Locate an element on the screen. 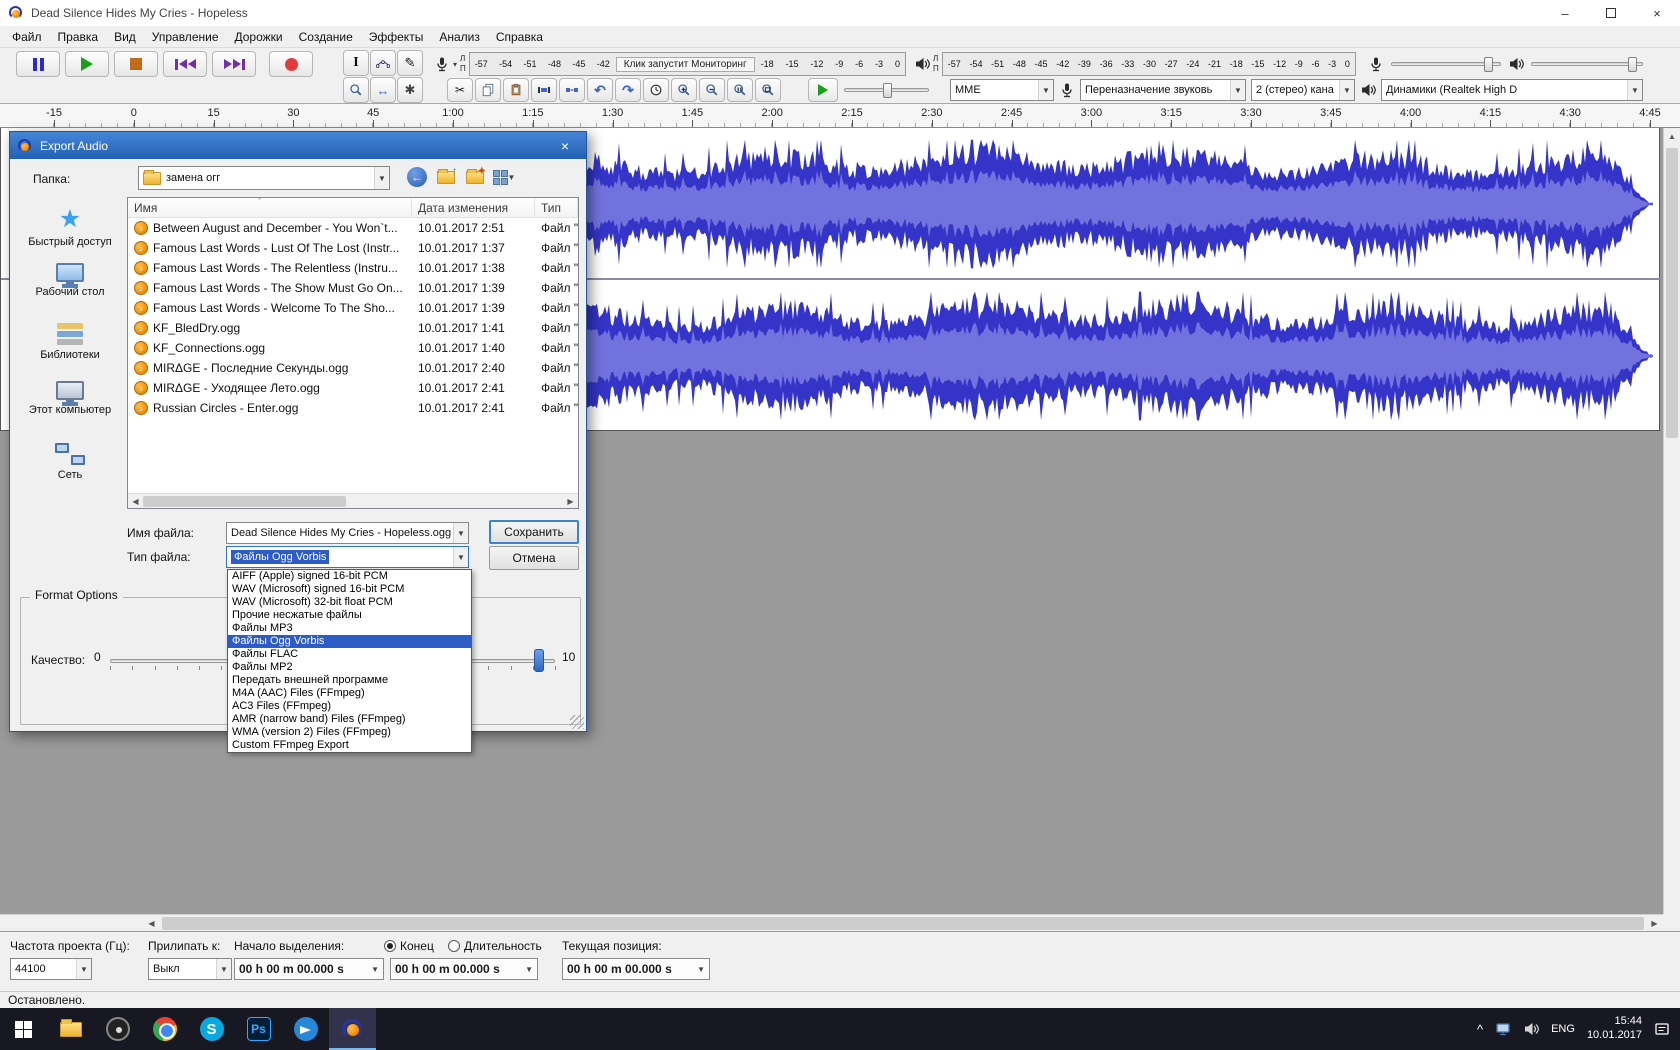  play-speed-slider is located at coordinates (886, 90).